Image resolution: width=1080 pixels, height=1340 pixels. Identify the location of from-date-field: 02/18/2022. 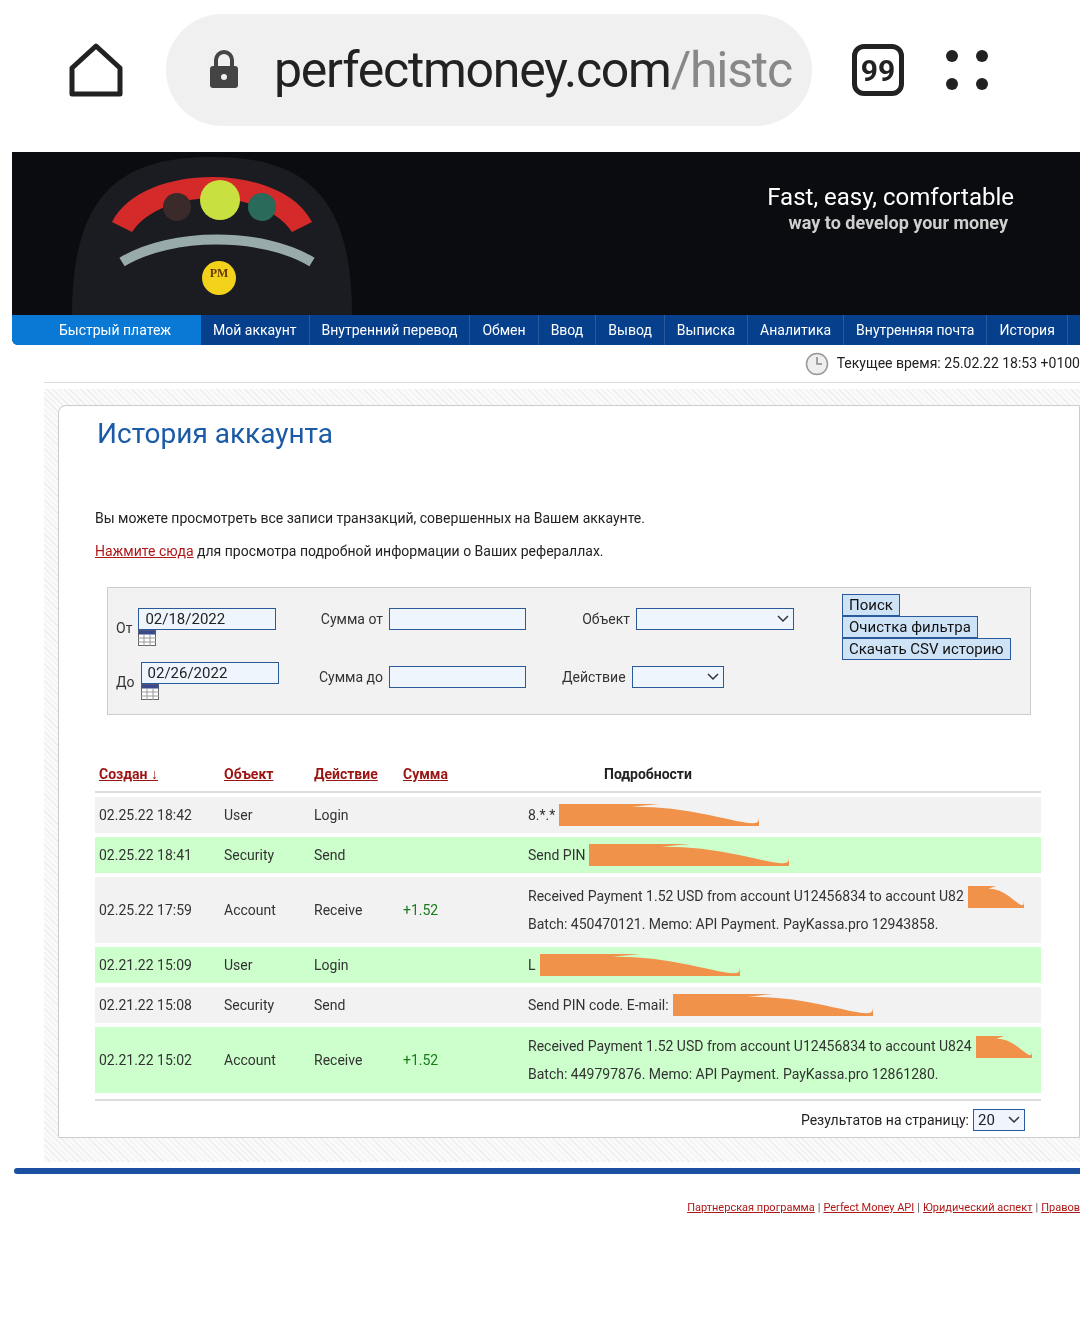
(207, 619).